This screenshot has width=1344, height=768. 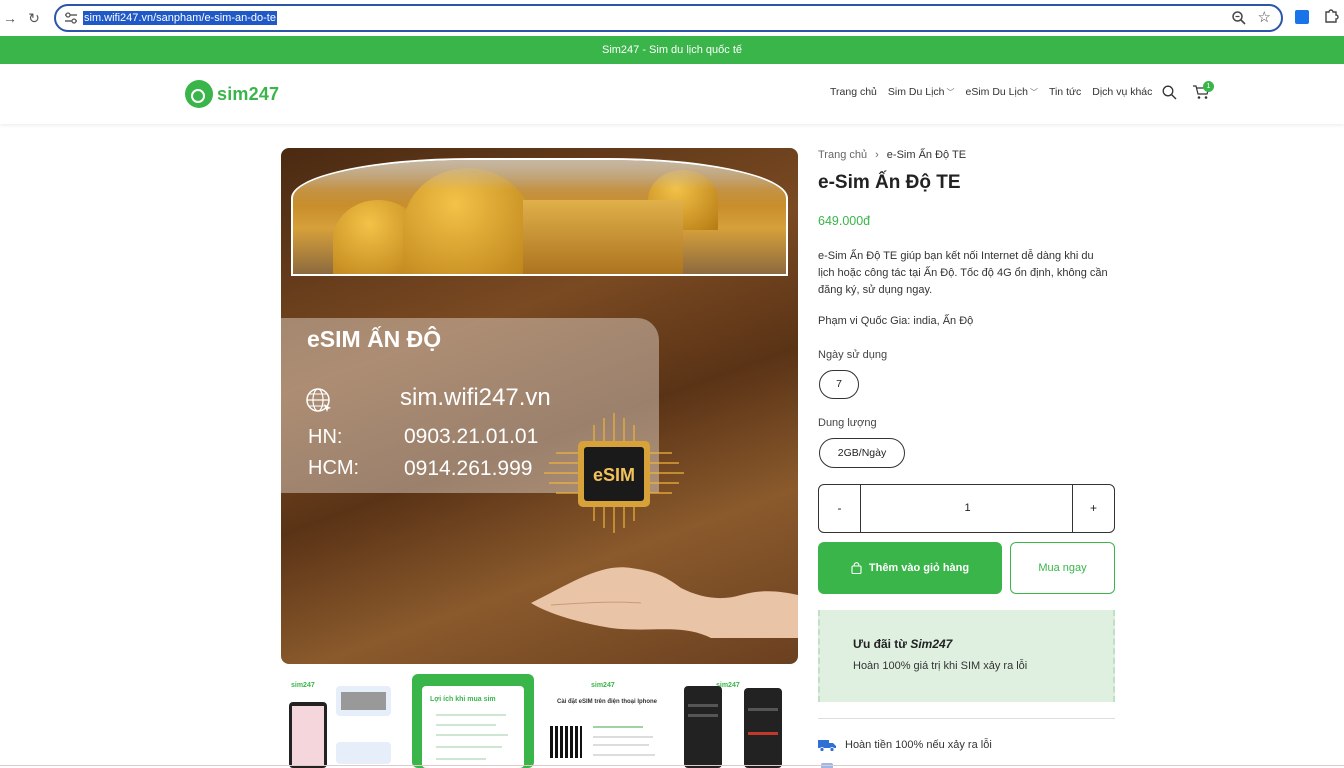 I want to click on extensions-icon, so click(x=1331, y=16).